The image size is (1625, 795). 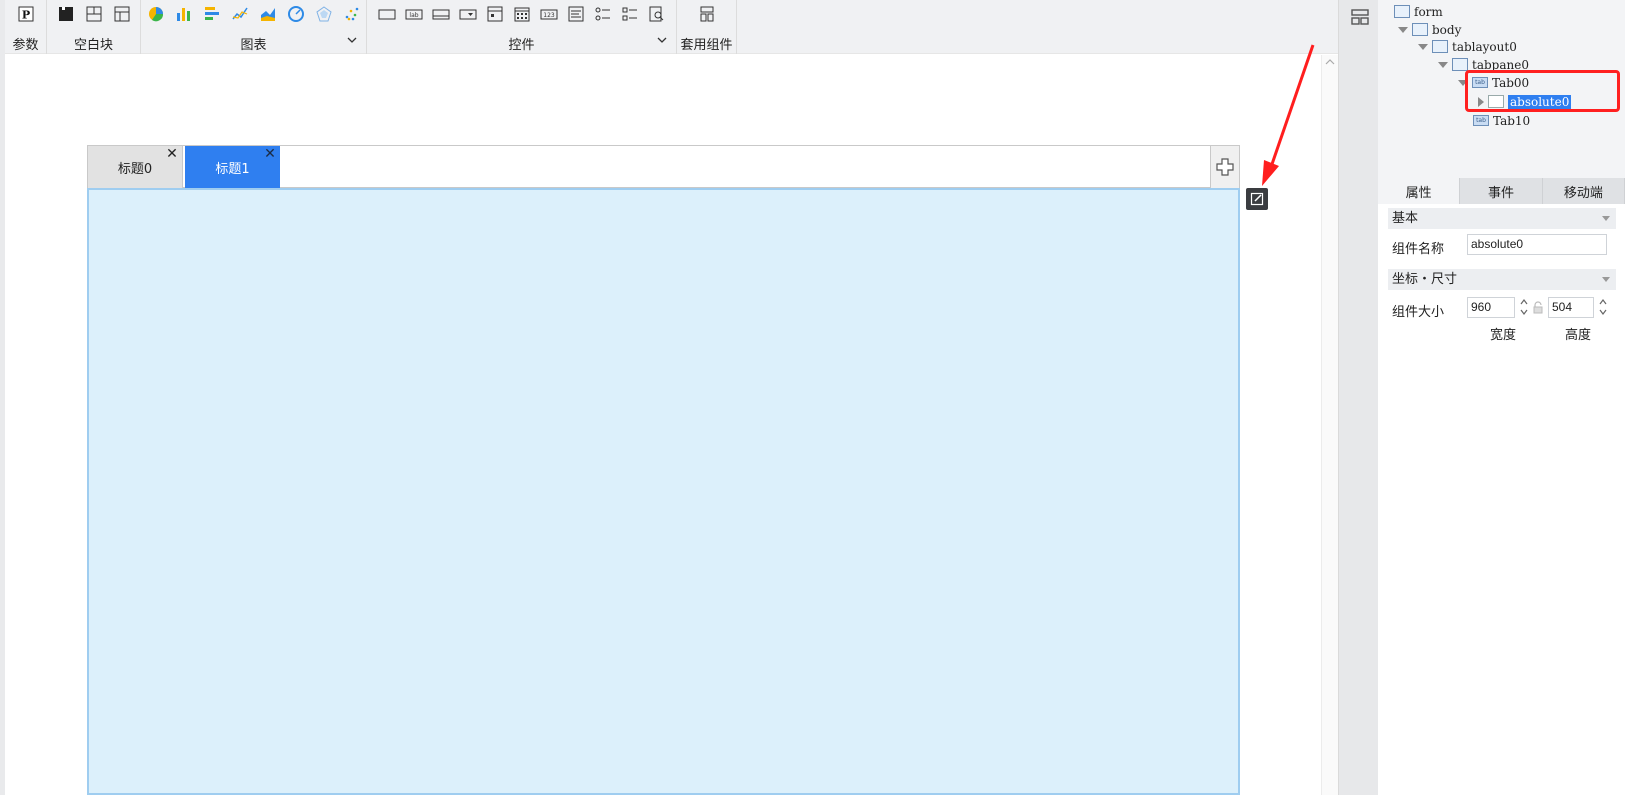 What do you see at coordinates (522, 14) in the screenshot?
I see `date-widget-icon` at bounding box center [522, 14].